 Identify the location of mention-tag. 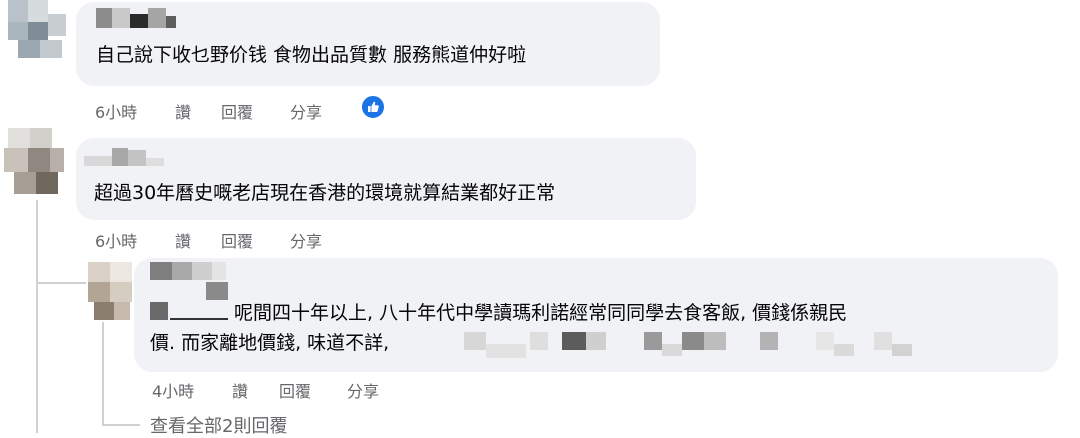
(190, 312).